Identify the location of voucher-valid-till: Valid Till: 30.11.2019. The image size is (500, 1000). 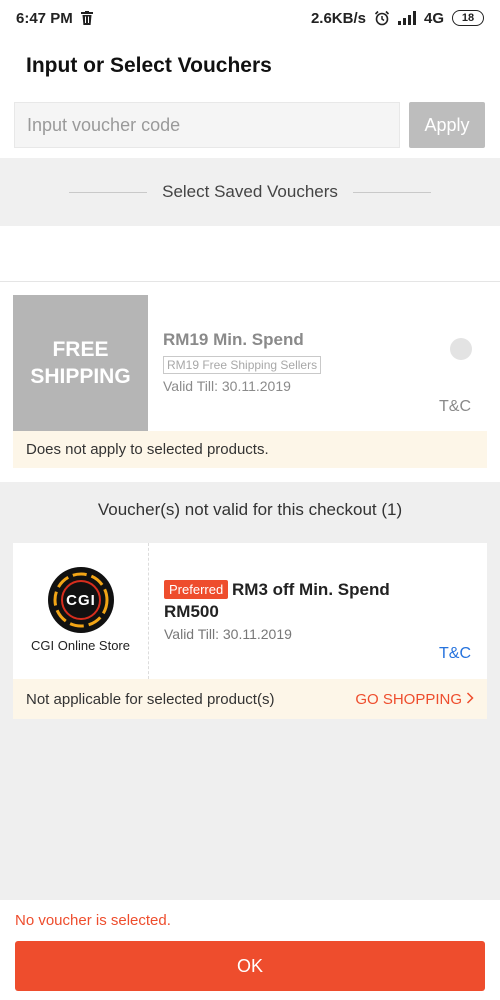
(227, 386).